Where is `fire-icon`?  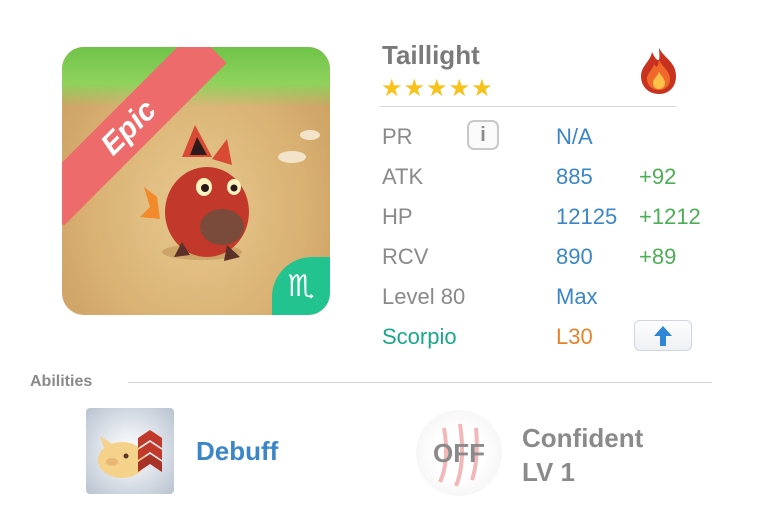 fire-icon is located at coordinates (658, 71).